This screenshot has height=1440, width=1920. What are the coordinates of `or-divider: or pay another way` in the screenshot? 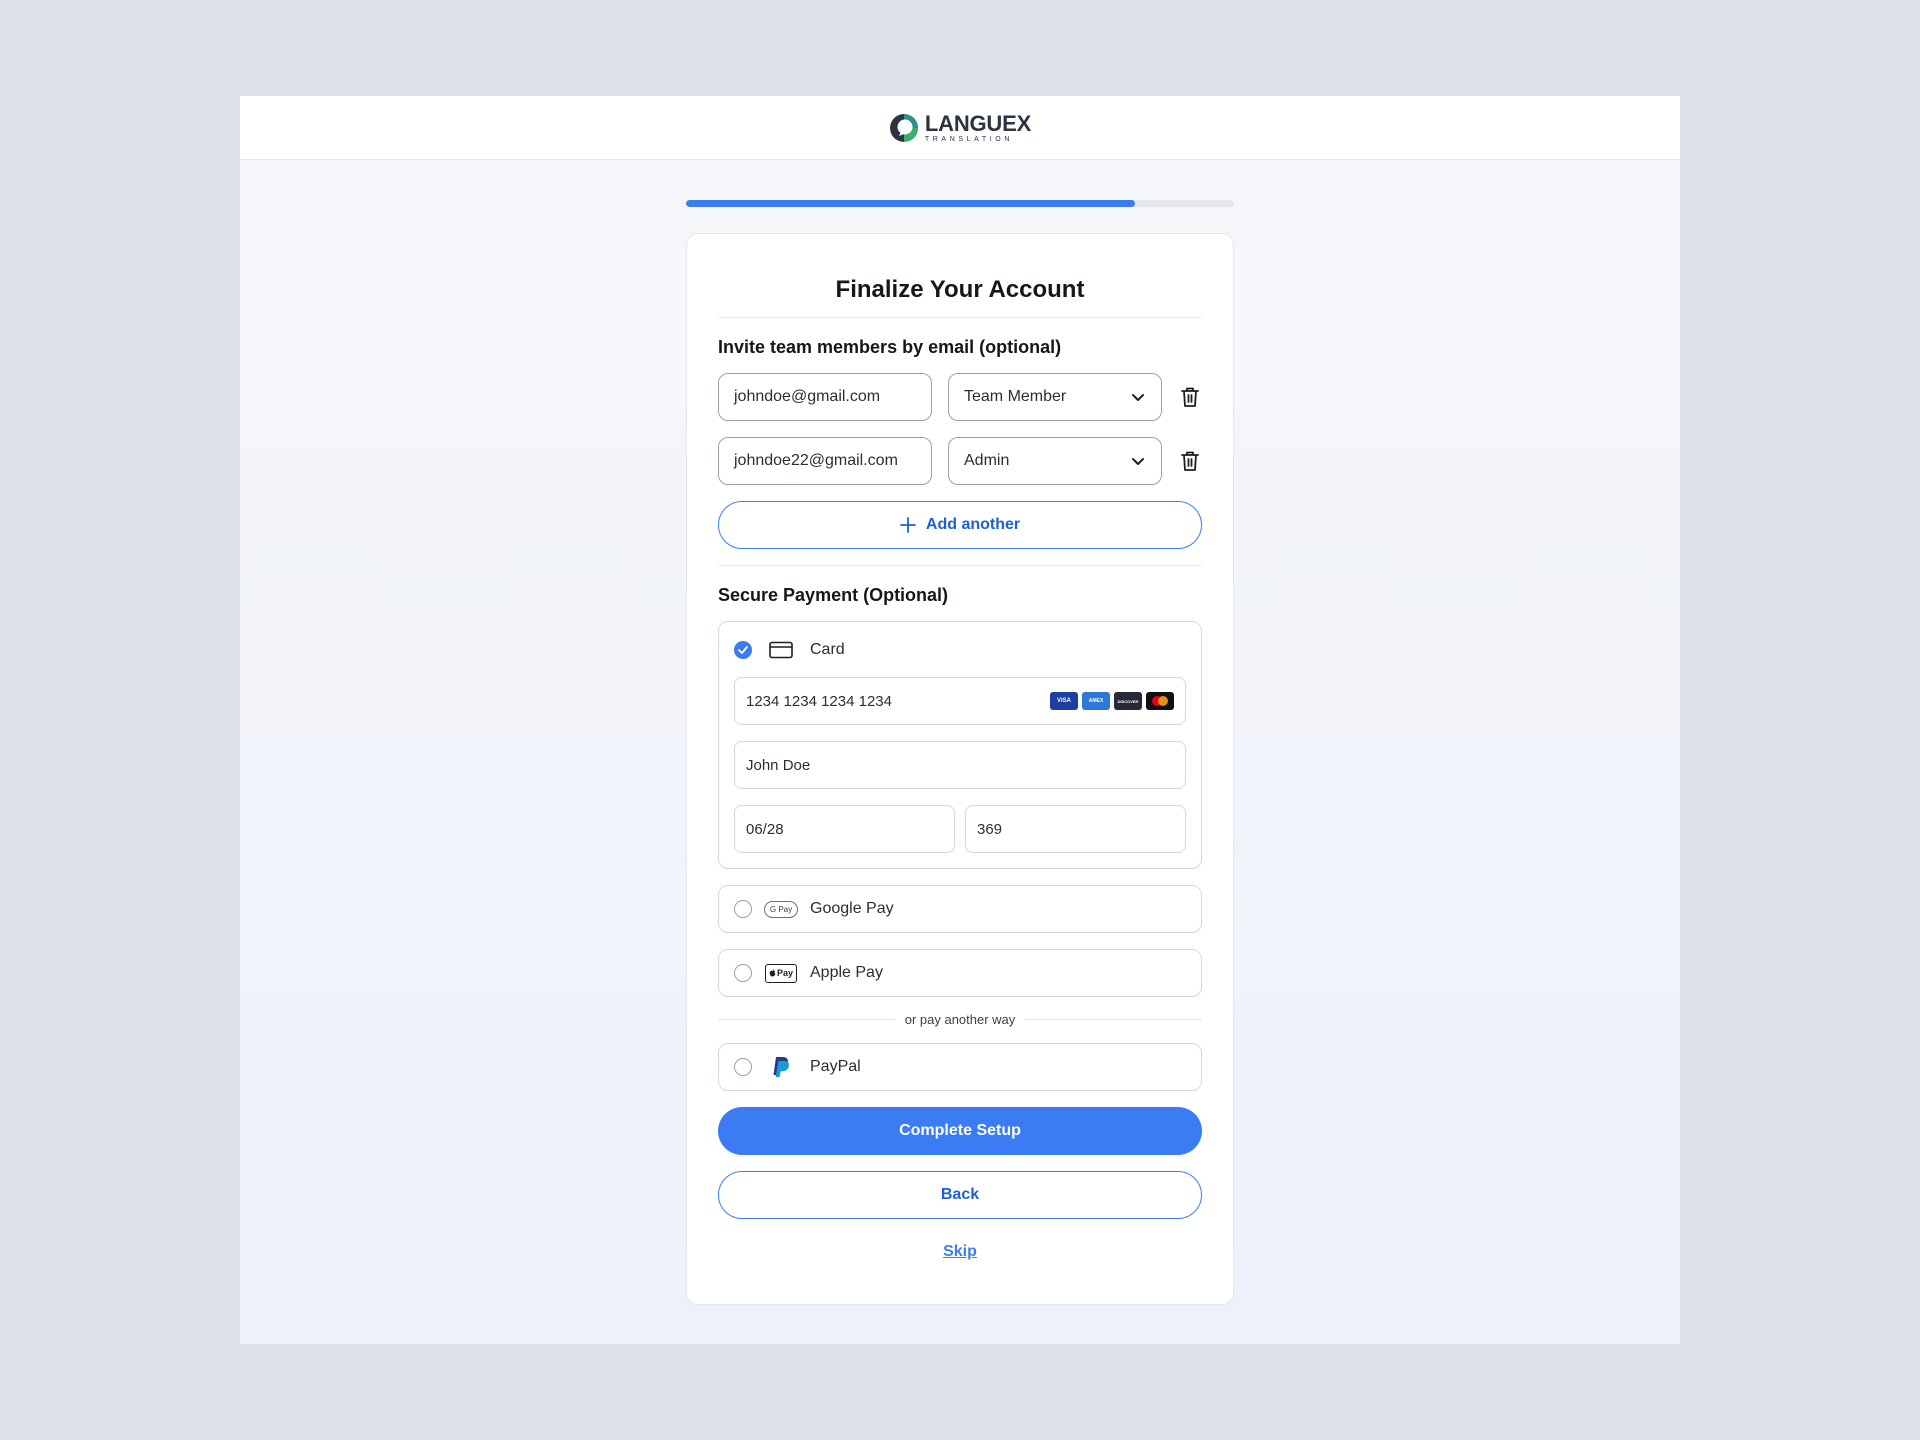 It's located at (960, 1019).